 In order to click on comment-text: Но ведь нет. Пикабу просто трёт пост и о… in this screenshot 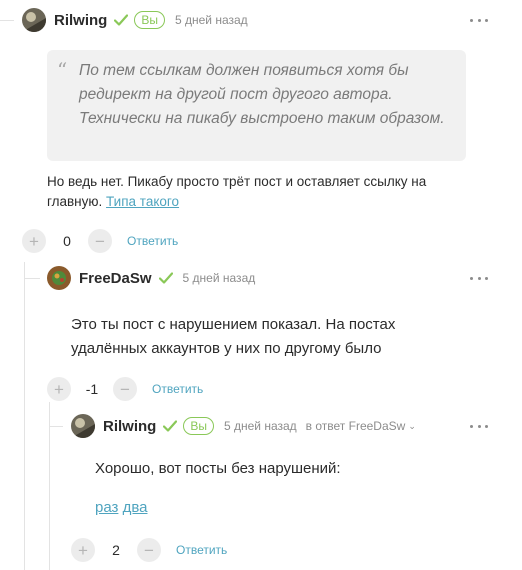, I will do `click(257, 192)`.